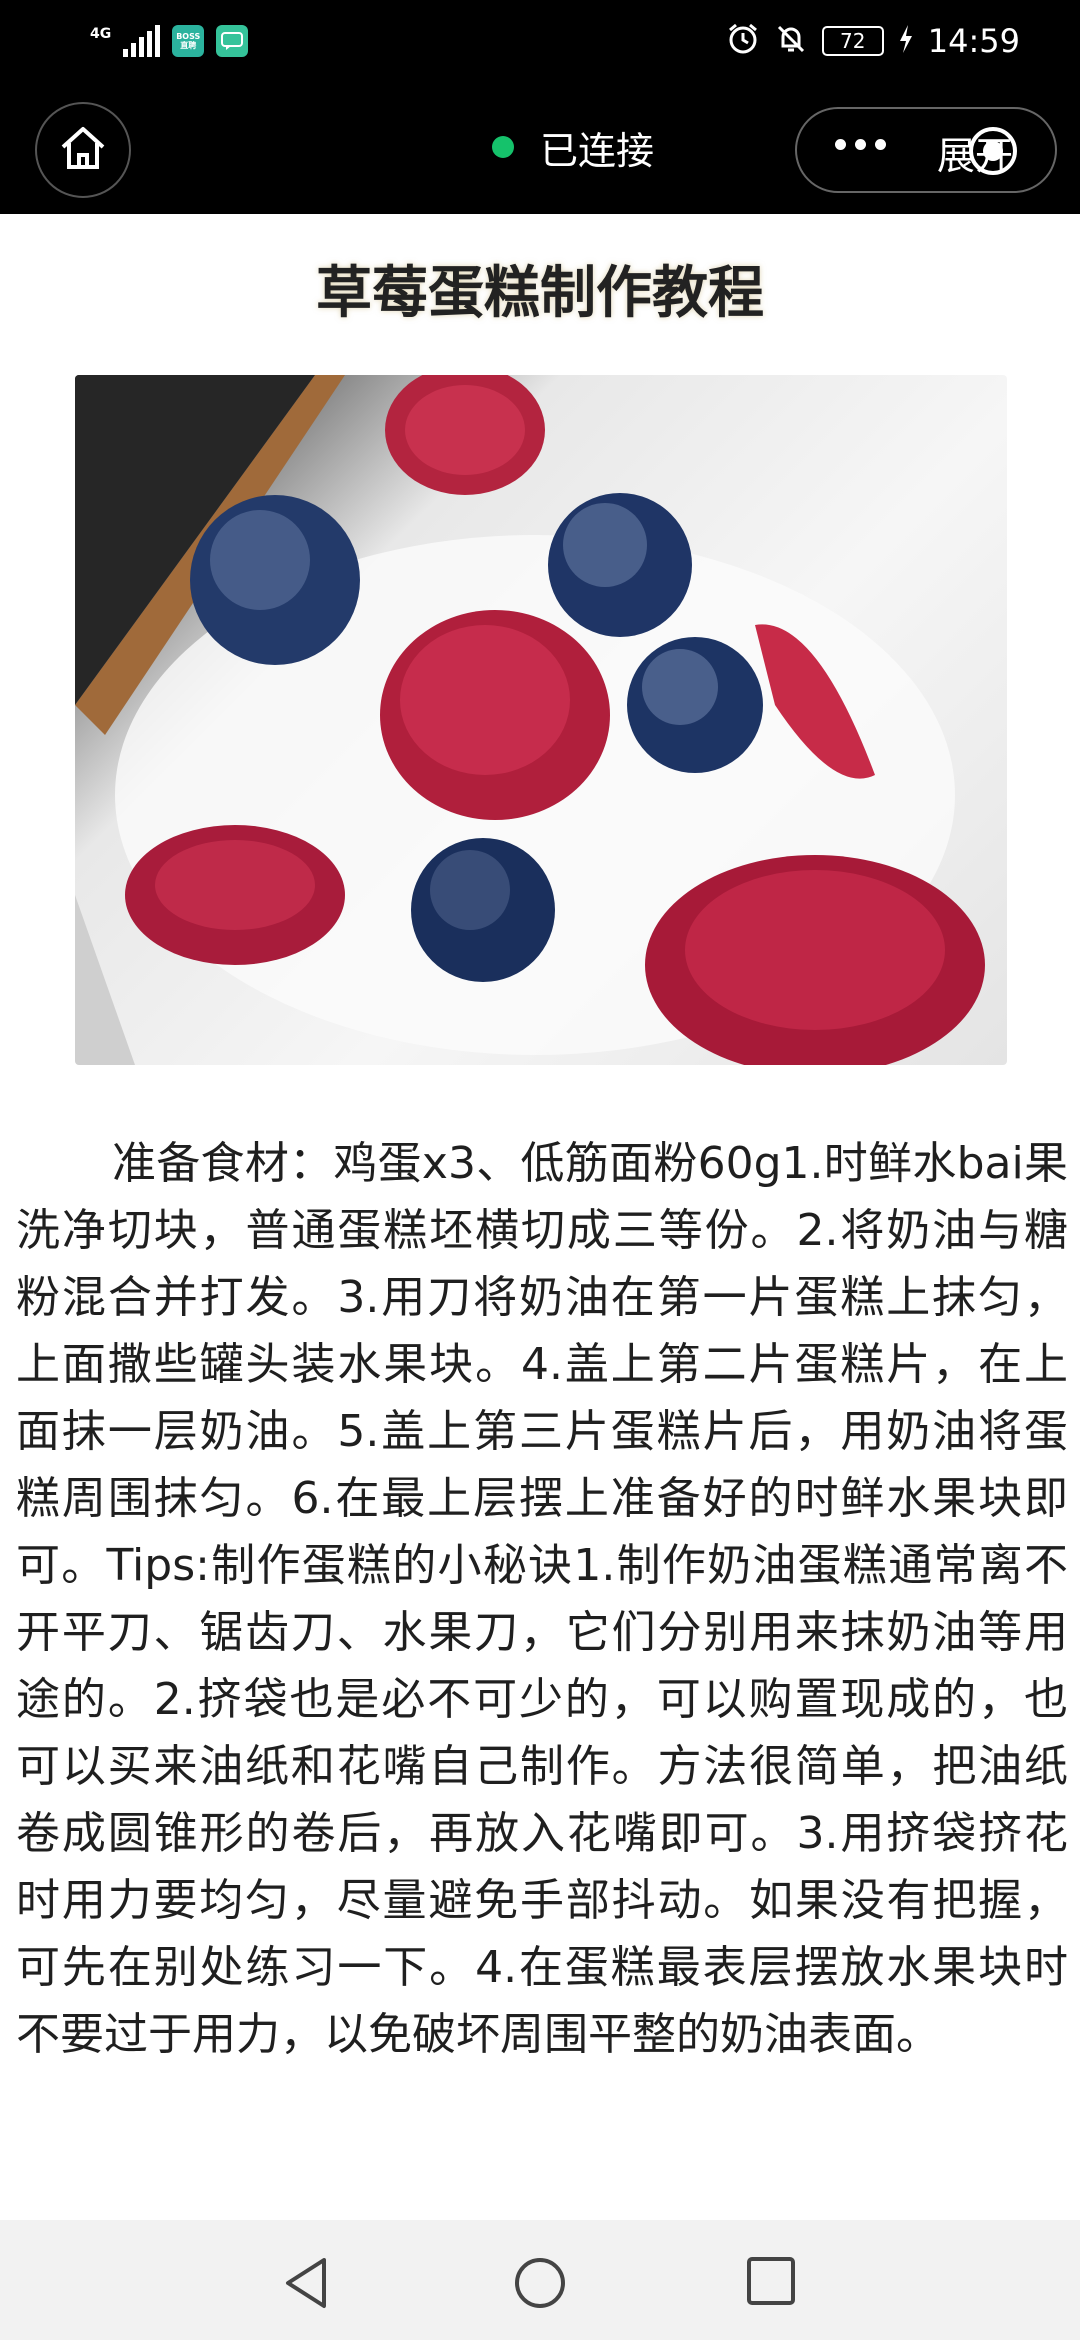 The image size is (1080, 2340). I want to click on network-type: 4G, so click(101, 34).